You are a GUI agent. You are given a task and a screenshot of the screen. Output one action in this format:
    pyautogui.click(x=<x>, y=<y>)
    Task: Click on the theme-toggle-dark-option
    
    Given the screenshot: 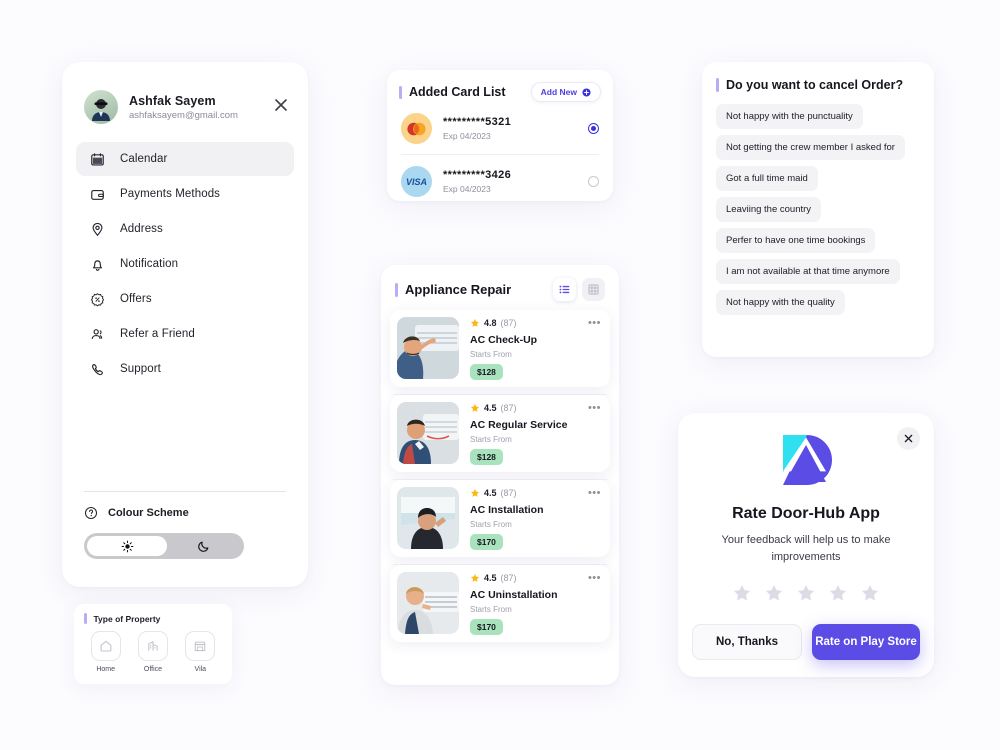 What is the action you would take?
    pyautogui.click(x=204, y=546)
    